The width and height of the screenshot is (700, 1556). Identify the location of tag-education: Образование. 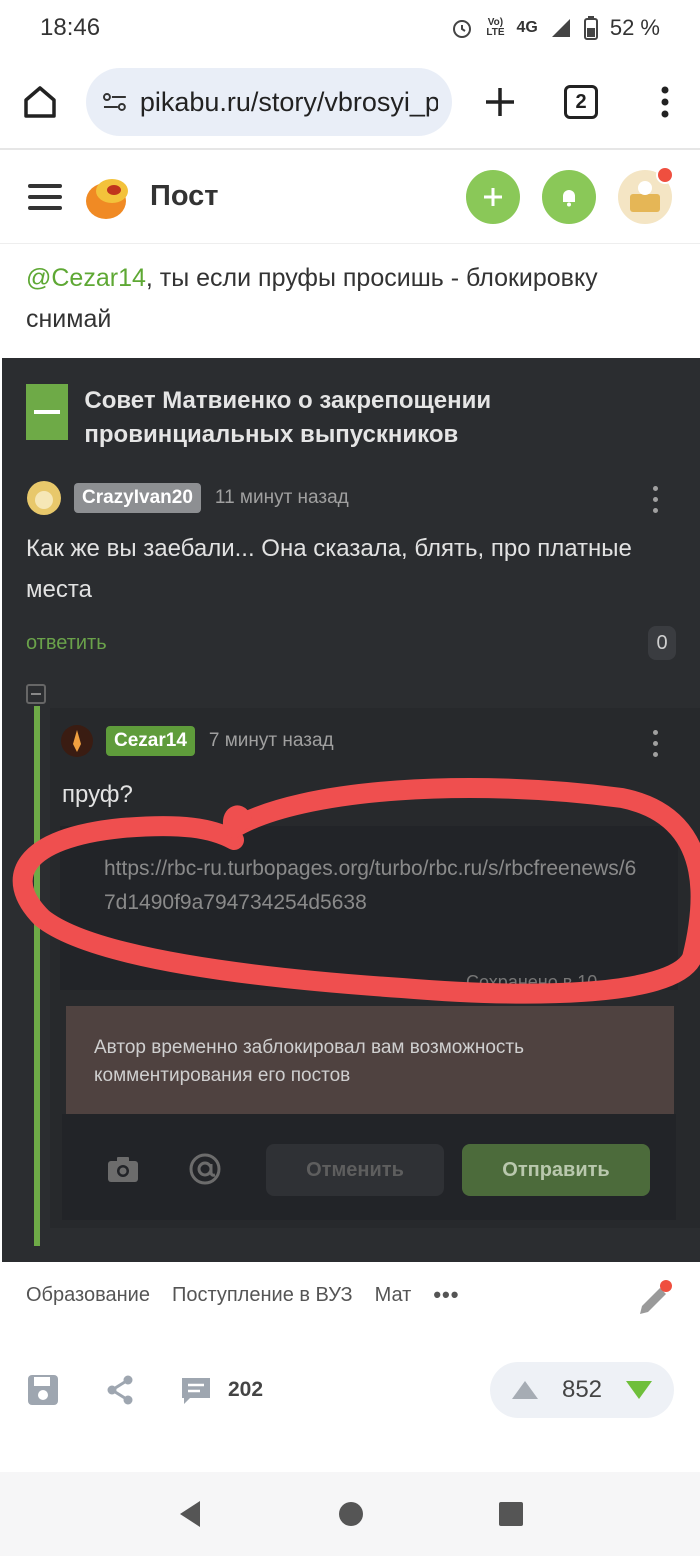
(88, 1295).